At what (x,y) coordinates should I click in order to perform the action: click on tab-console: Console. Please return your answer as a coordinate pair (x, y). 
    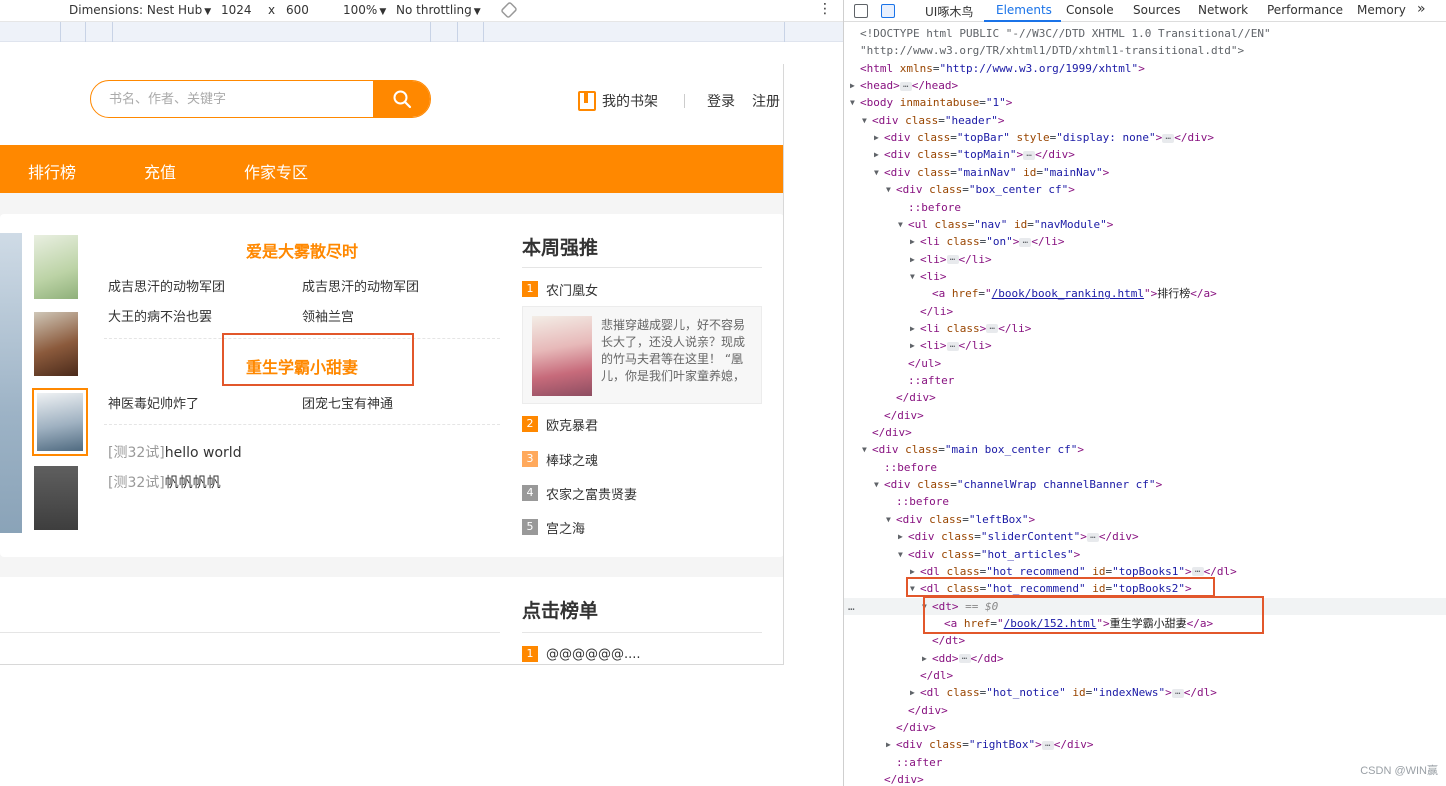
    Looking at the image, I should click on (1090, 10).